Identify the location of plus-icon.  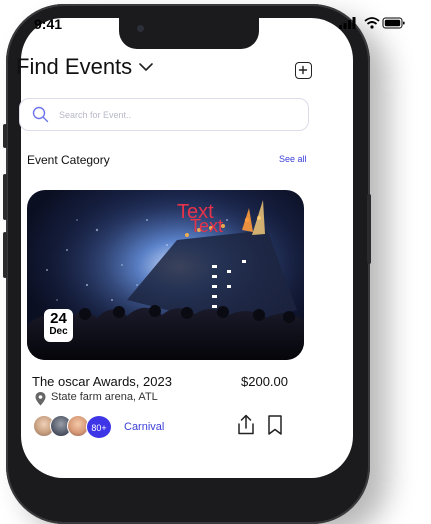
(303, 70).